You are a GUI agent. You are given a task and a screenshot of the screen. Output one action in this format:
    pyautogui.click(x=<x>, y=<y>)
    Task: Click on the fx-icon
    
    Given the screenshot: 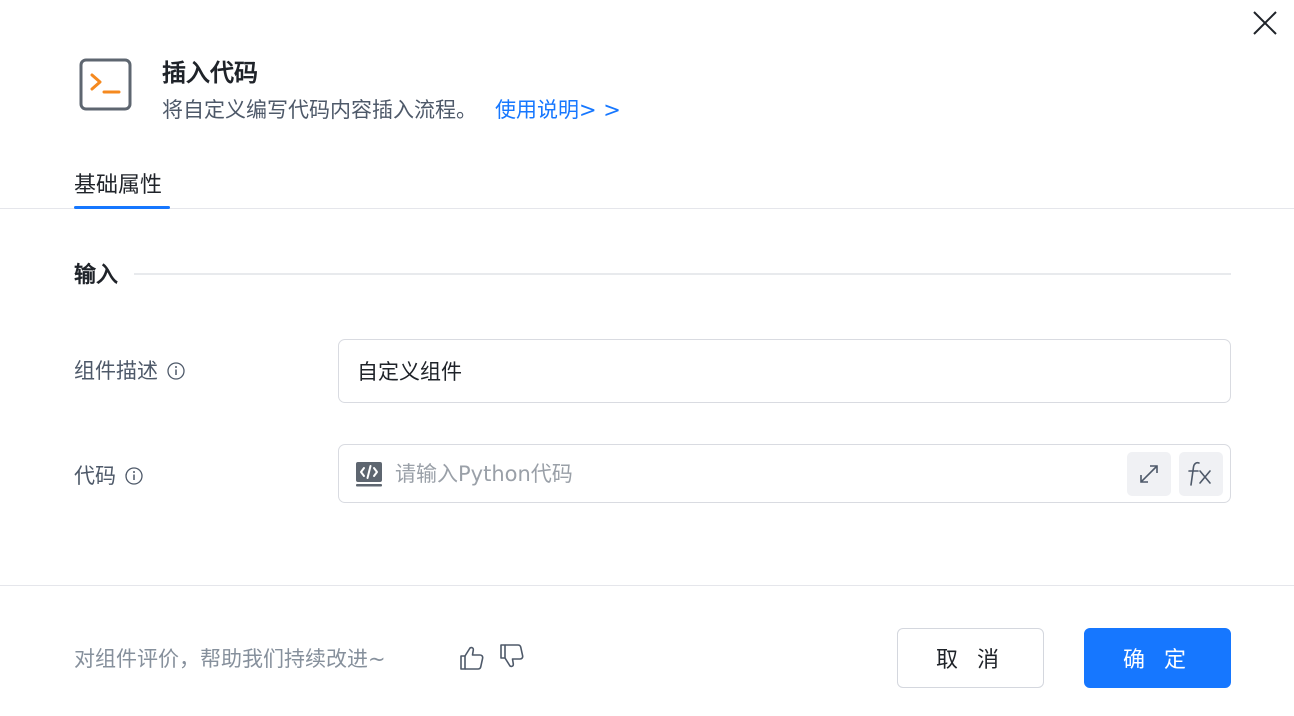 What is the action you would take?
    pyautogui.click(x=1199, y=473)
    